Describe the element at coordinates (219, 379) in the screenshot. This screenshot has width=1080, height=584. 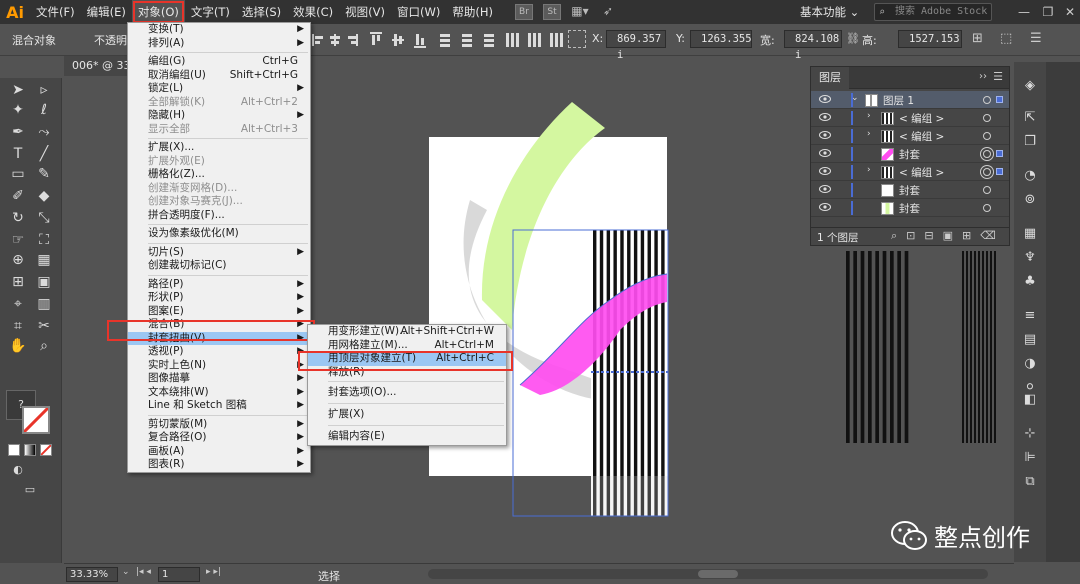
I see `object-menu-item: 图像描摹 ▶` at that location.